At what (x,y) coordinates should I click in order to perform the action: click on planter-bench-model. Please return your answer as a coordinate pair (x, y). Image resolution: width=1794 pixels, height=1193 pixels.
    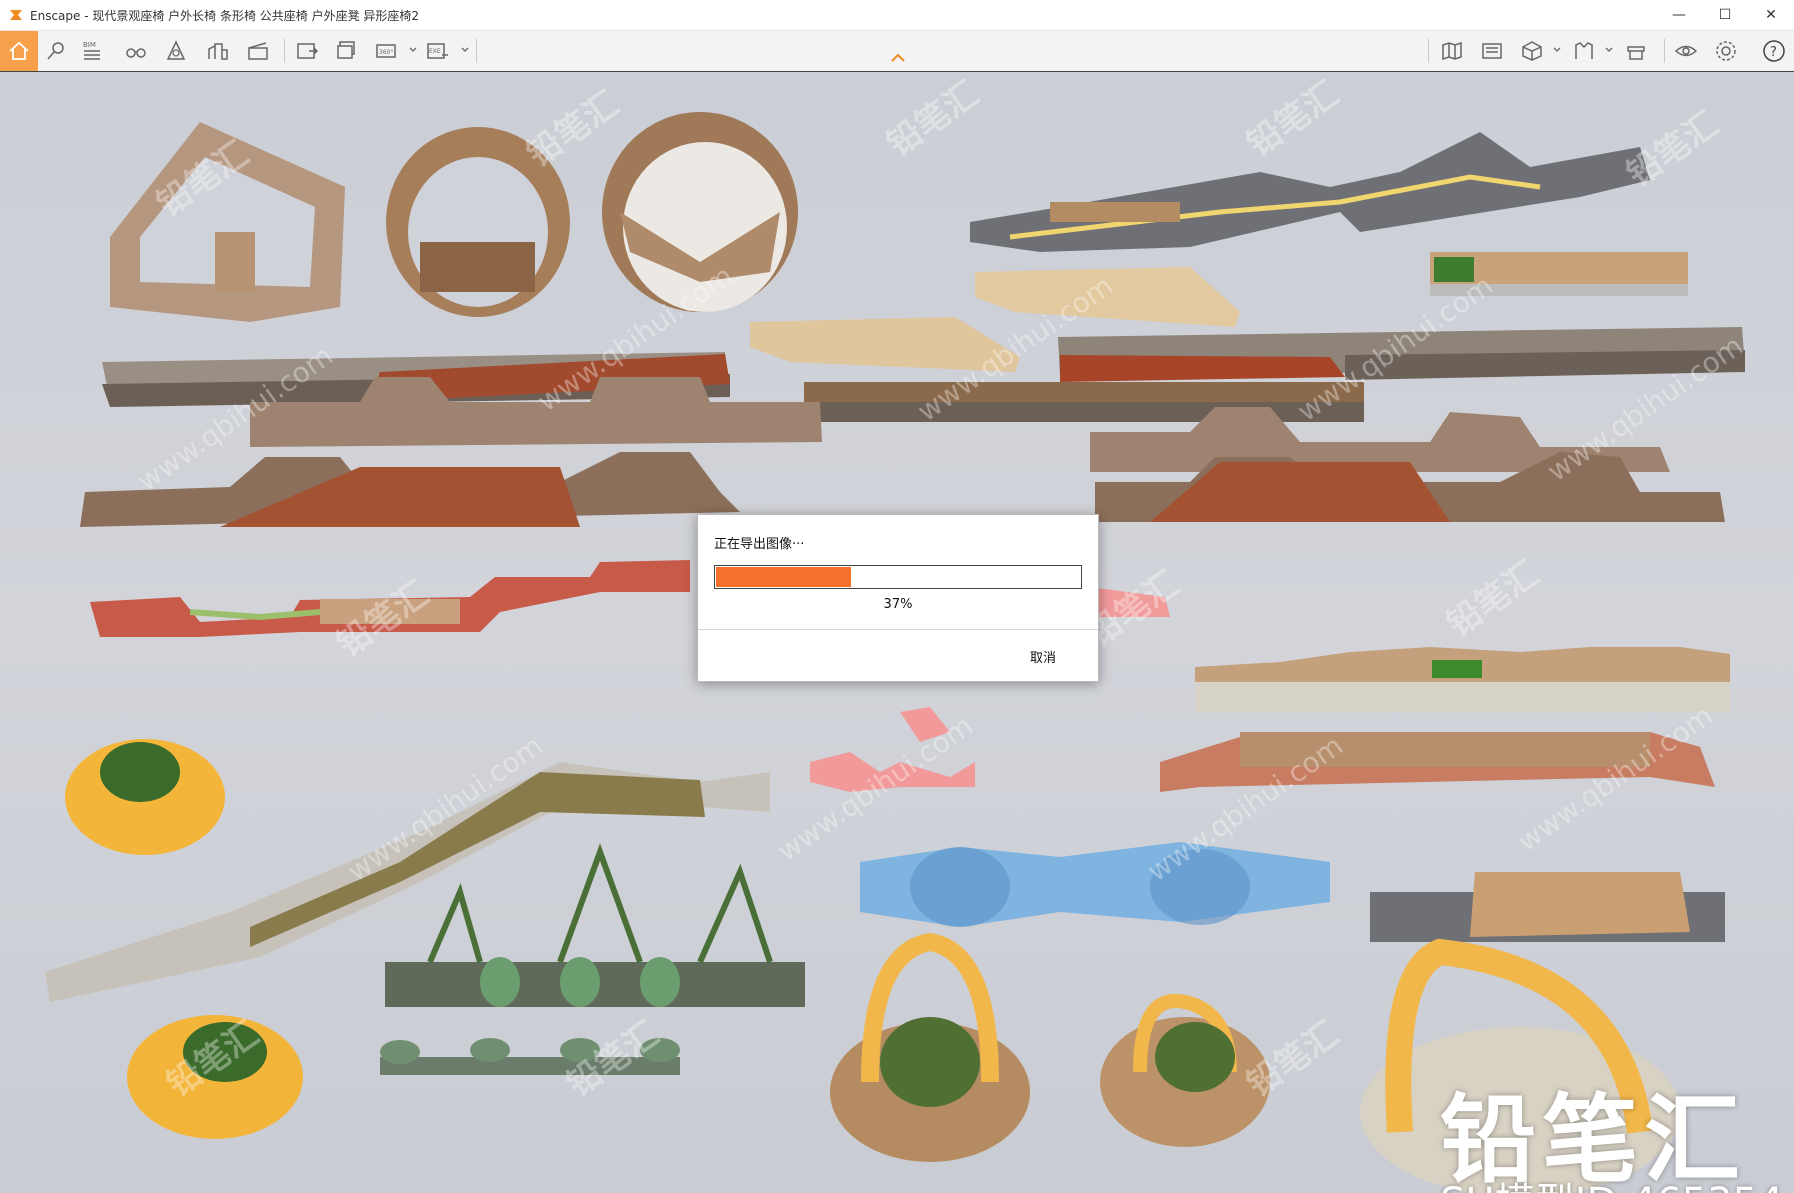
    Looking at the image, I should click on (1559, 274).